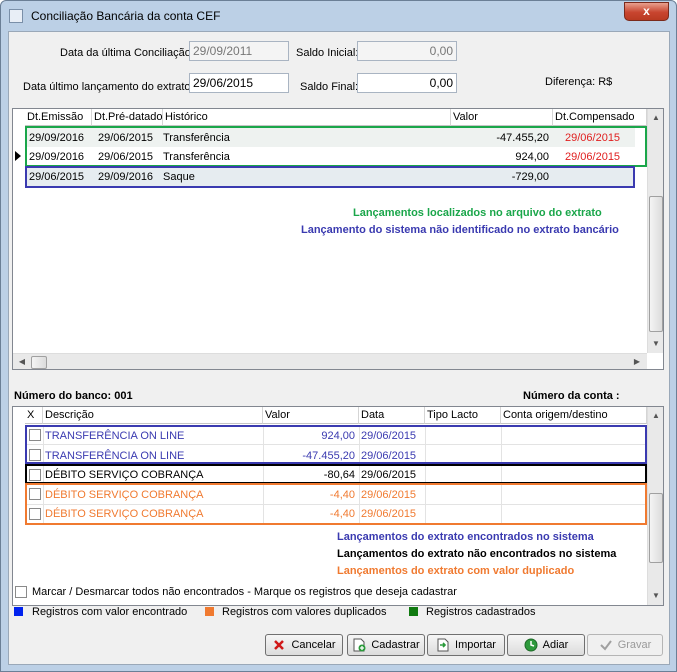 This screenshot has height=672, width=677. Describe the element at coordinates (475, 645) in the screenshot. I see `importar-button-label: Importar` at that location.